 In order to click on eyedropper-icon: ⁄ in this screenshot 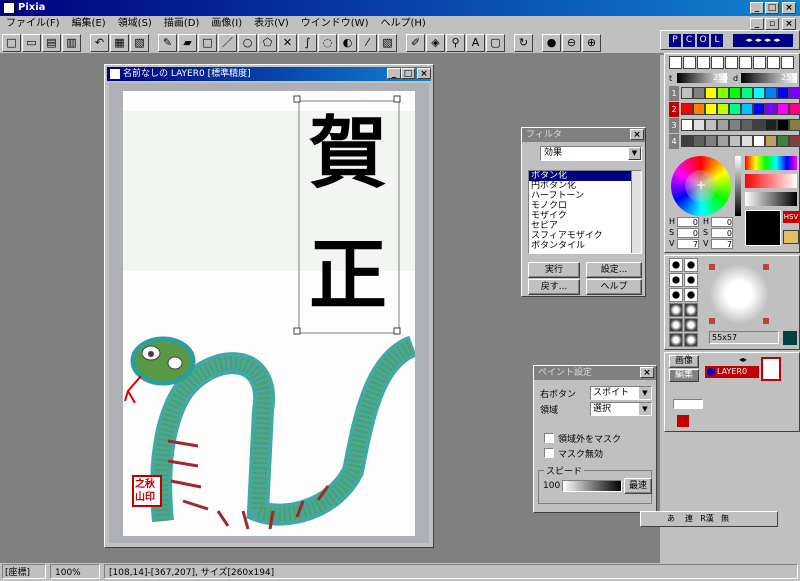, I will do `click(367, 43)`.